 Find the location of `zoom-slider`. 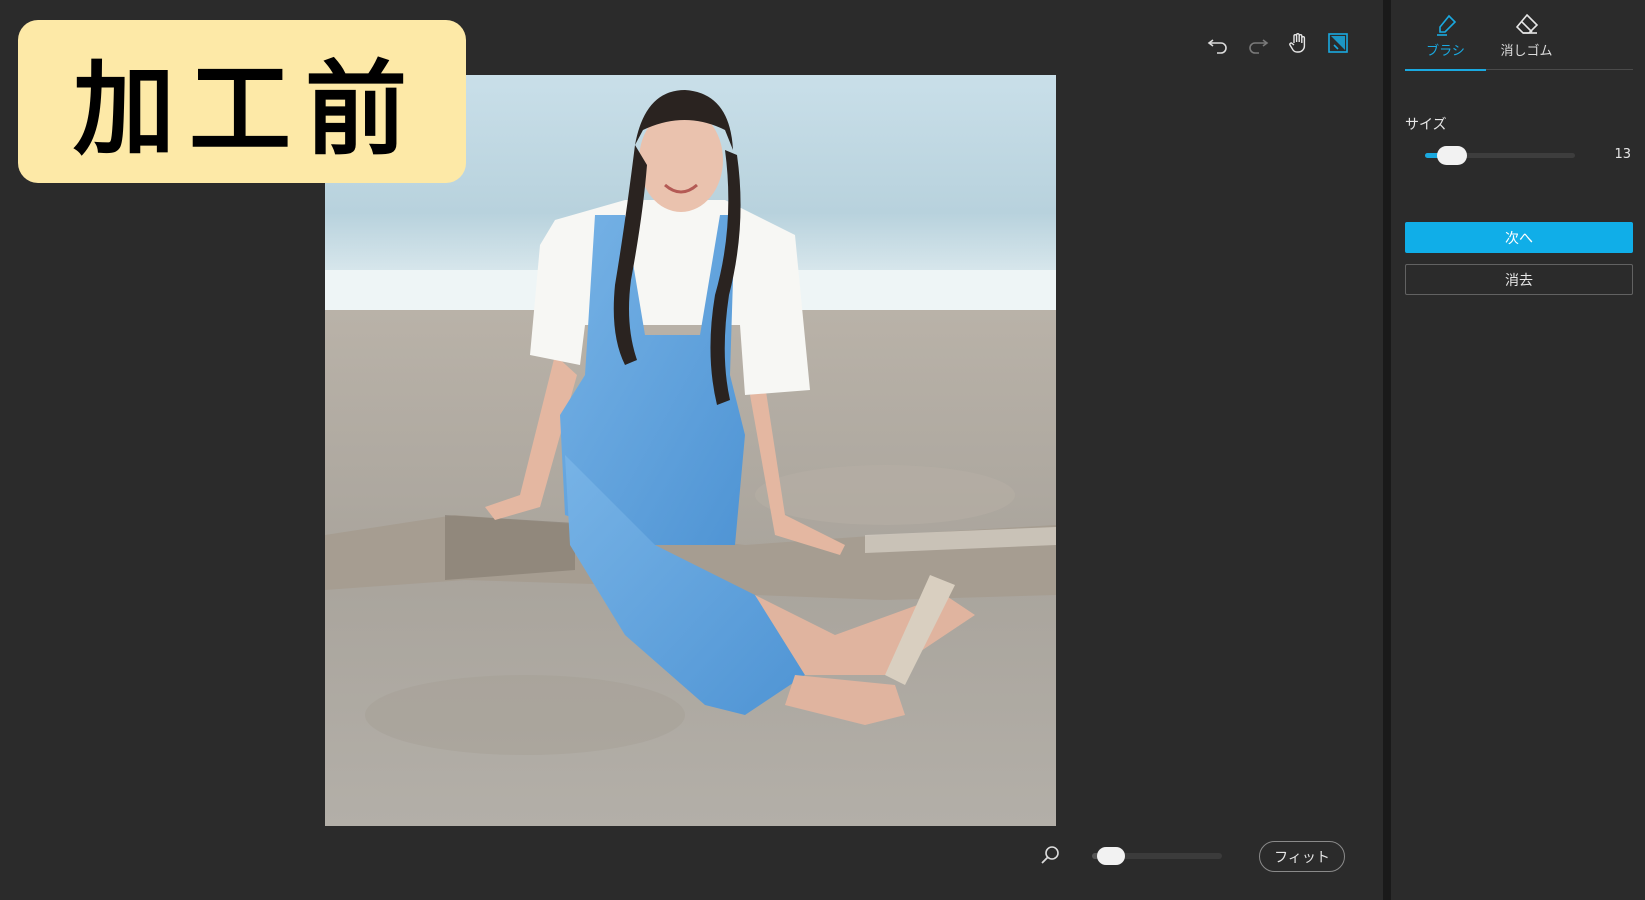

zoom-slider is located at coordinates (1157, 856).